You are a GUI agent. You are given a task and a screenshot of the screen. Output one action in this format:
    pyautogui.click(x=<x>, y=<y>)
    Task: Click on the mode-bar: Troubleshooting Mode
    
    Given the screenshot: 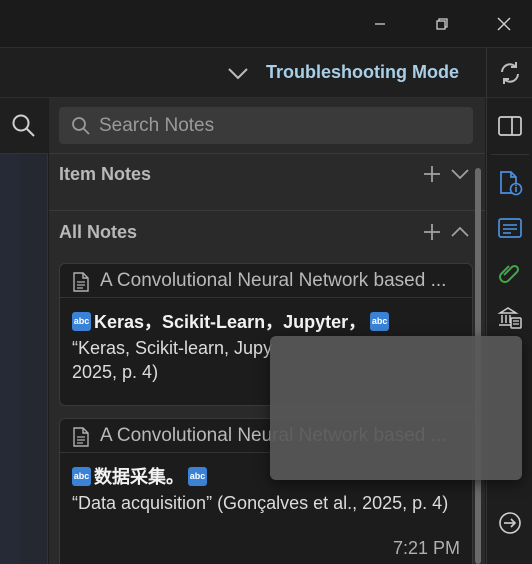 What is the action you would take?
    pyautogui.click(x=266, y=73)
    